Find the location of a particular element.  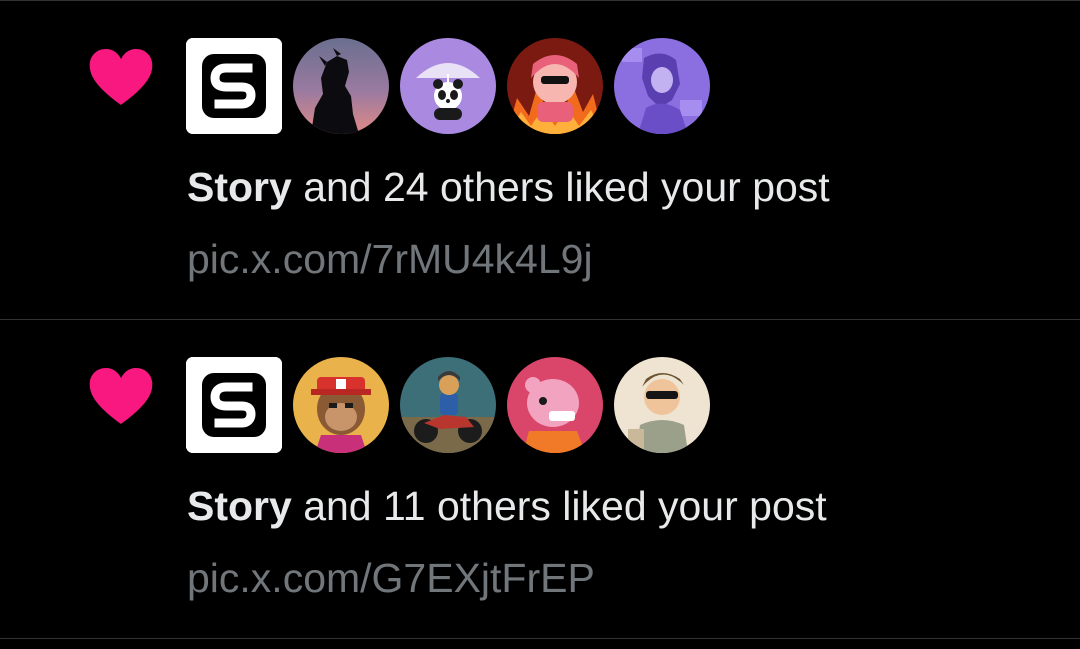

post-link: pic.x.com/7rMU4k4L9j is located at coordinates (390, 259).